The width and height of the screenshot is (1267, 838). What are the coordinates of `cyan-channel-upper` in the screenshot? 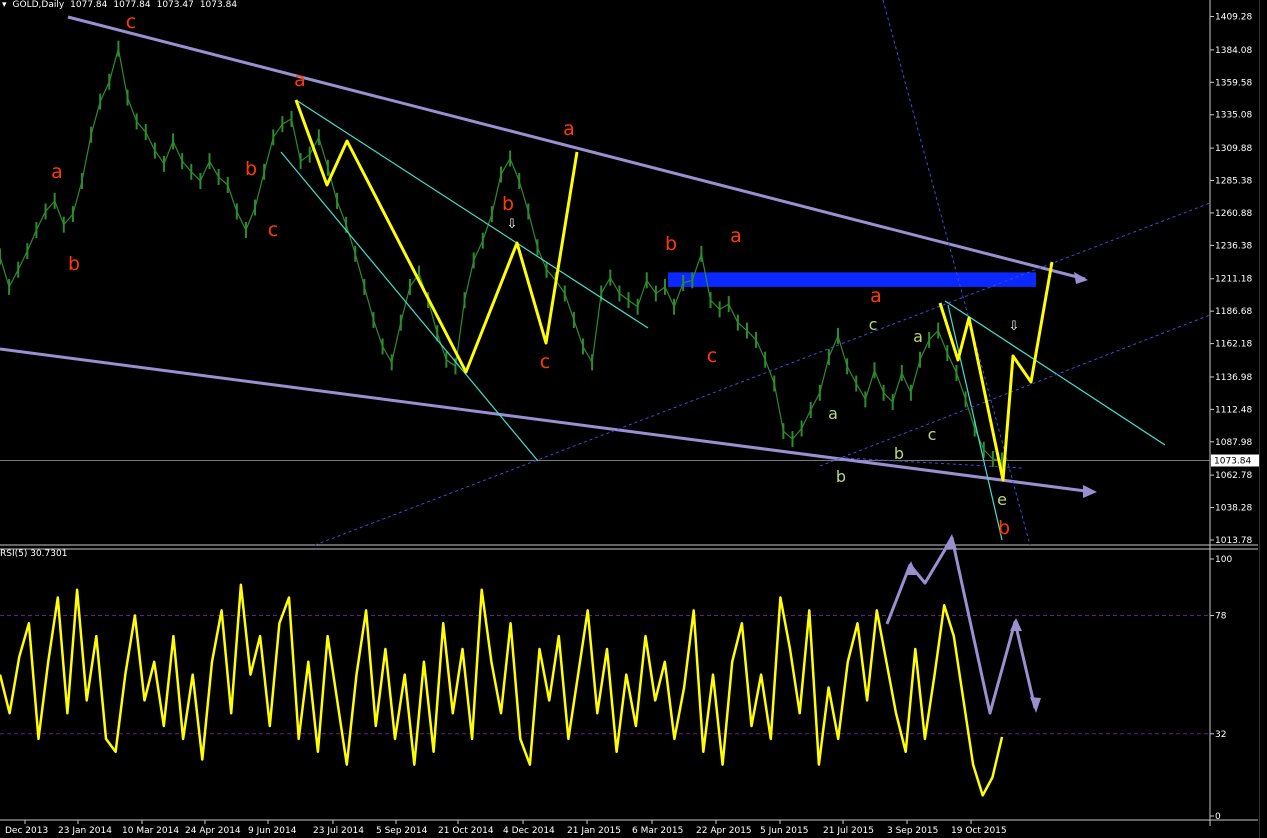 It's located at (472, 214).